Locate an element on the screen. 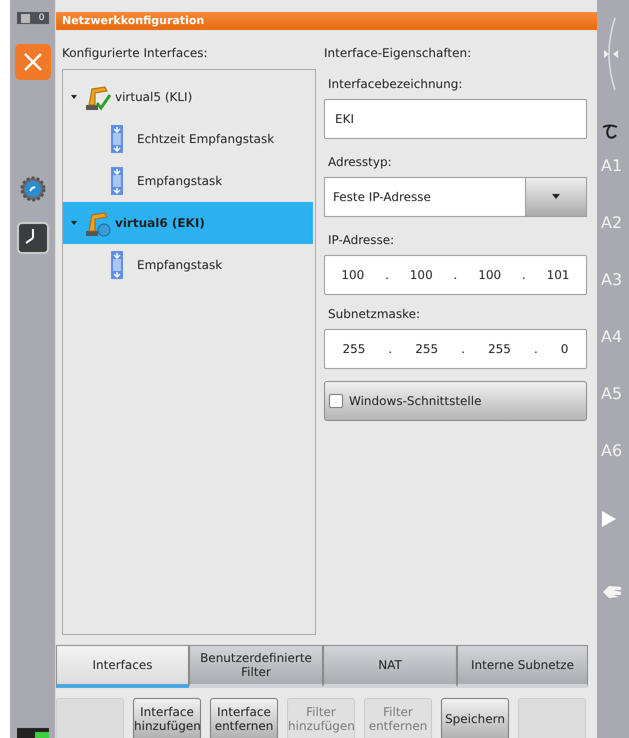  checkbox-button: Windows-Schnittstelle is located at coordinates (455, 401).